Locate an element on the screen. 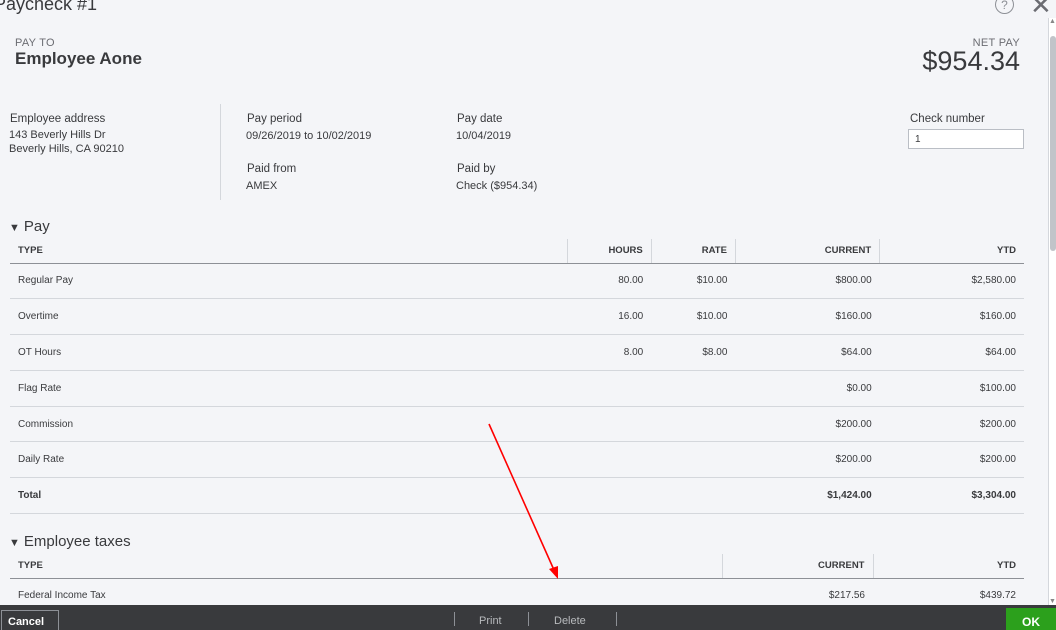 The height and width of the screenshot is (630, 1056). employee-taxes-section-header: ▼ Employee taxes is located at coordinates (70, 541).